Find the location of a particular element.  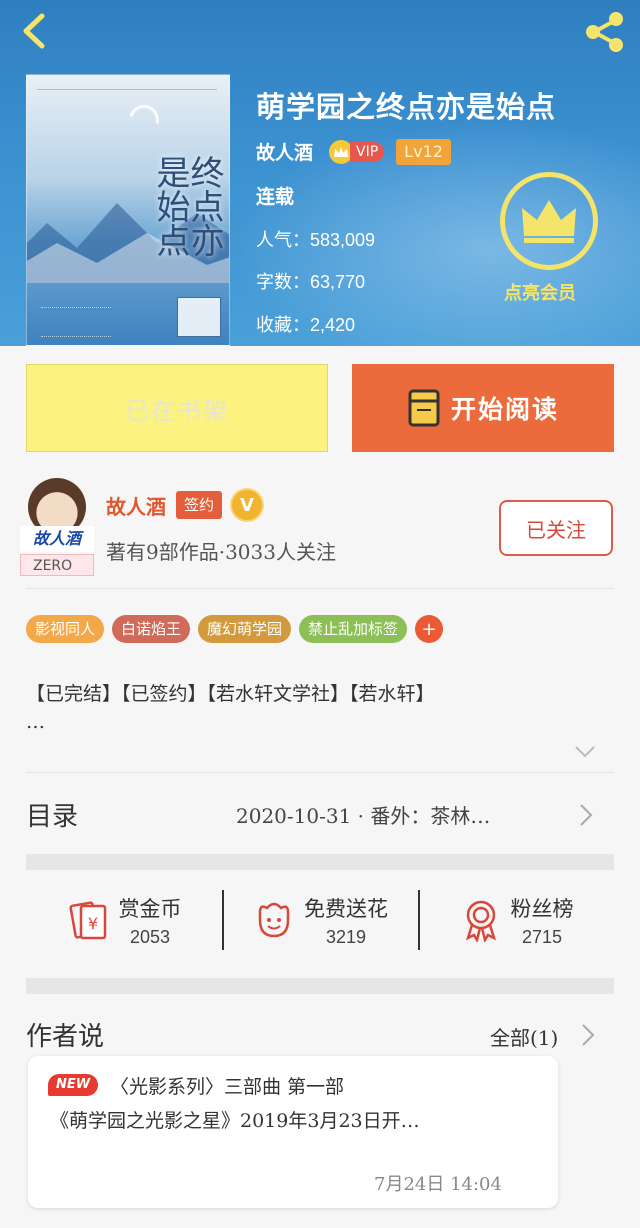

cover-decoration is located at coordinates (127, 96).